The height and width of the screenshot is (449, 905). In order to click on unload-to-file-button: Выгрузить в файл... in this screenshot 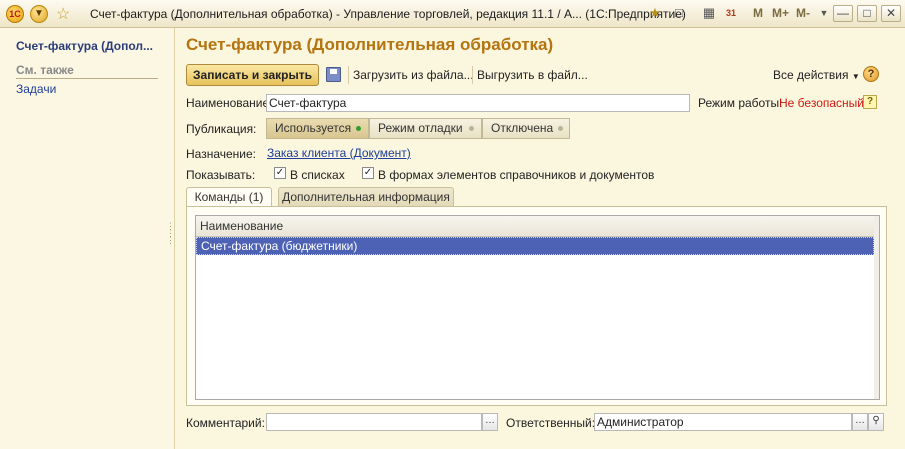, I will do `click(532, 75)`.